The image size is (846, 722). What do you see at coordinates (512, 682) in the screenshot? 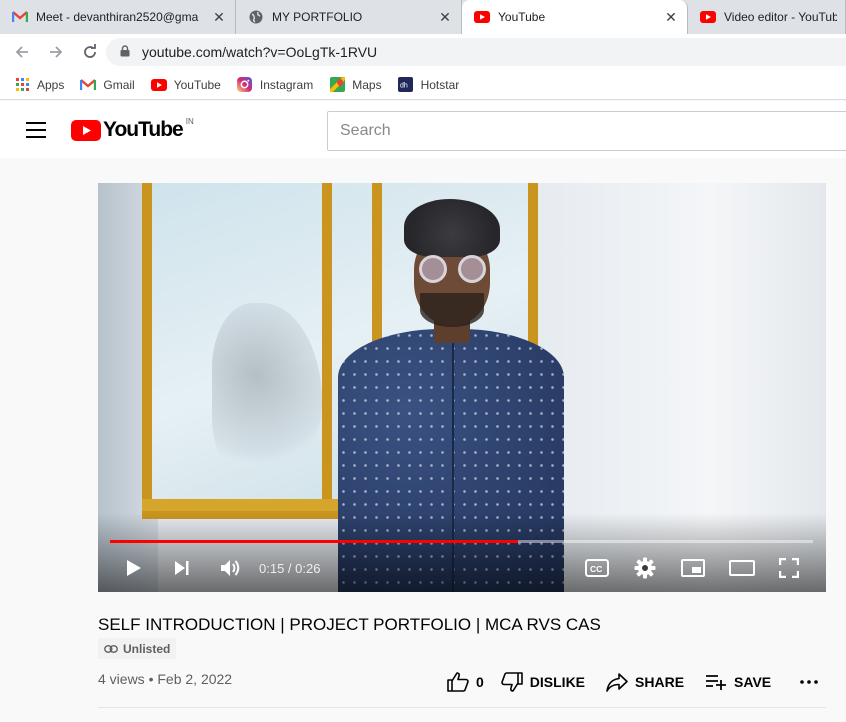
I see `thumbs-down-icon` at bounding box center [512, 682].